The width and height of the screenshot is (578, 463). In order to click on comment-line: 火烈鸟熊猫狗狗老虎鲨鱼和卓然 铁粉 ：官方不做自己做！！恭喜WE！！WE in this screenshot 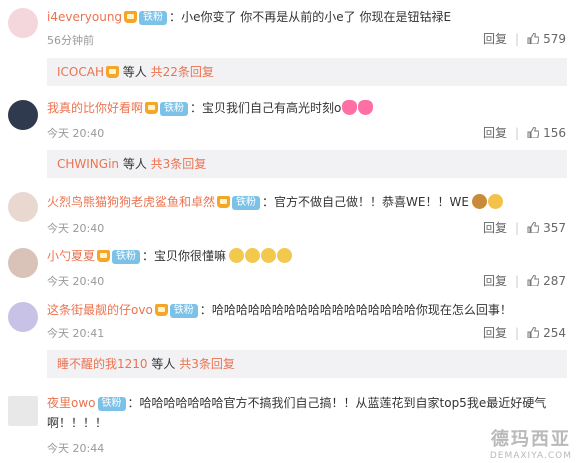, I will do `click(275, 202)`.